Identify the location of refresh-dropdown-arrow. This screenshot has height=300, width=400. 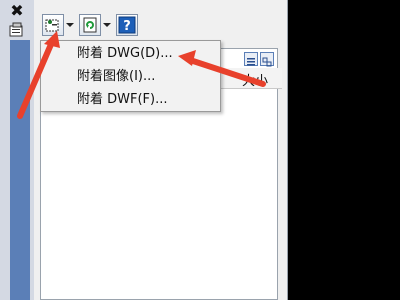
(107, 25).